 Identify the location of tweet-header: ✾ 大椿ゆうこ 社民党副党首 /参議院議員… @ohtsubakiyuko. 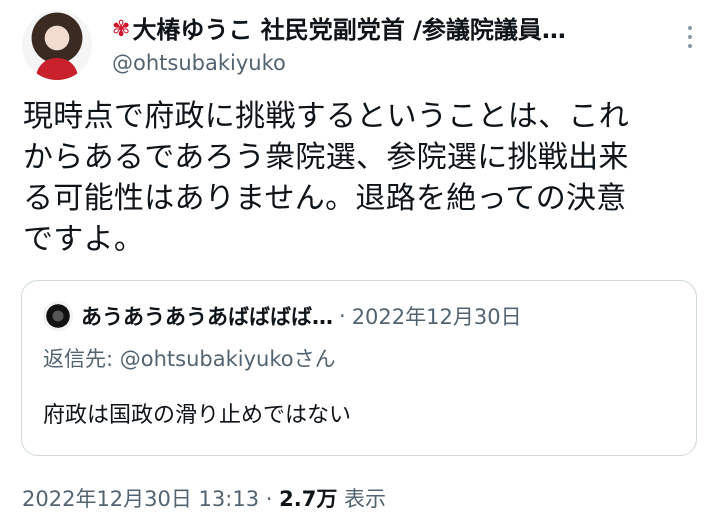
(392, 46).